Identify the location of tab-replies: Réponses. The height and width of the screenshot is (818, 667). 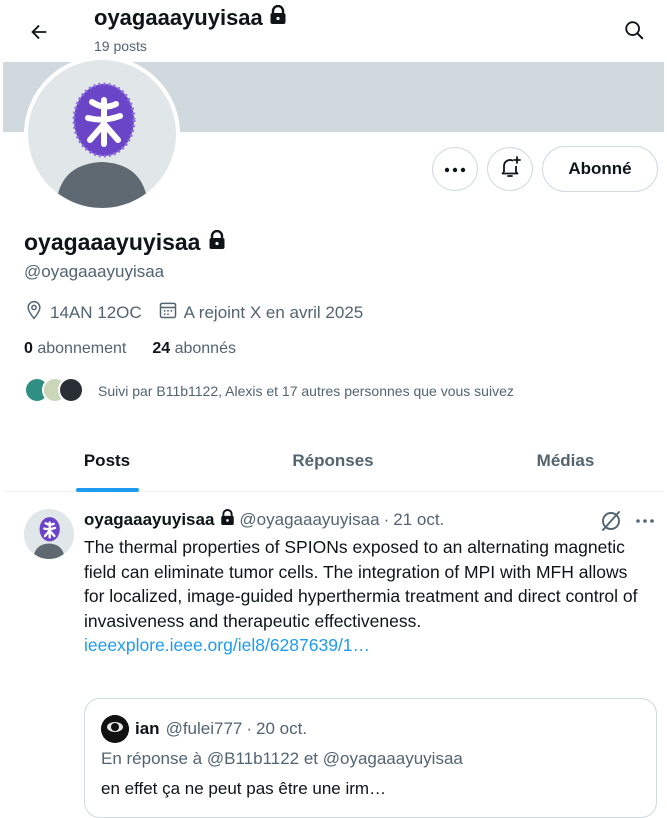
(333, 461).